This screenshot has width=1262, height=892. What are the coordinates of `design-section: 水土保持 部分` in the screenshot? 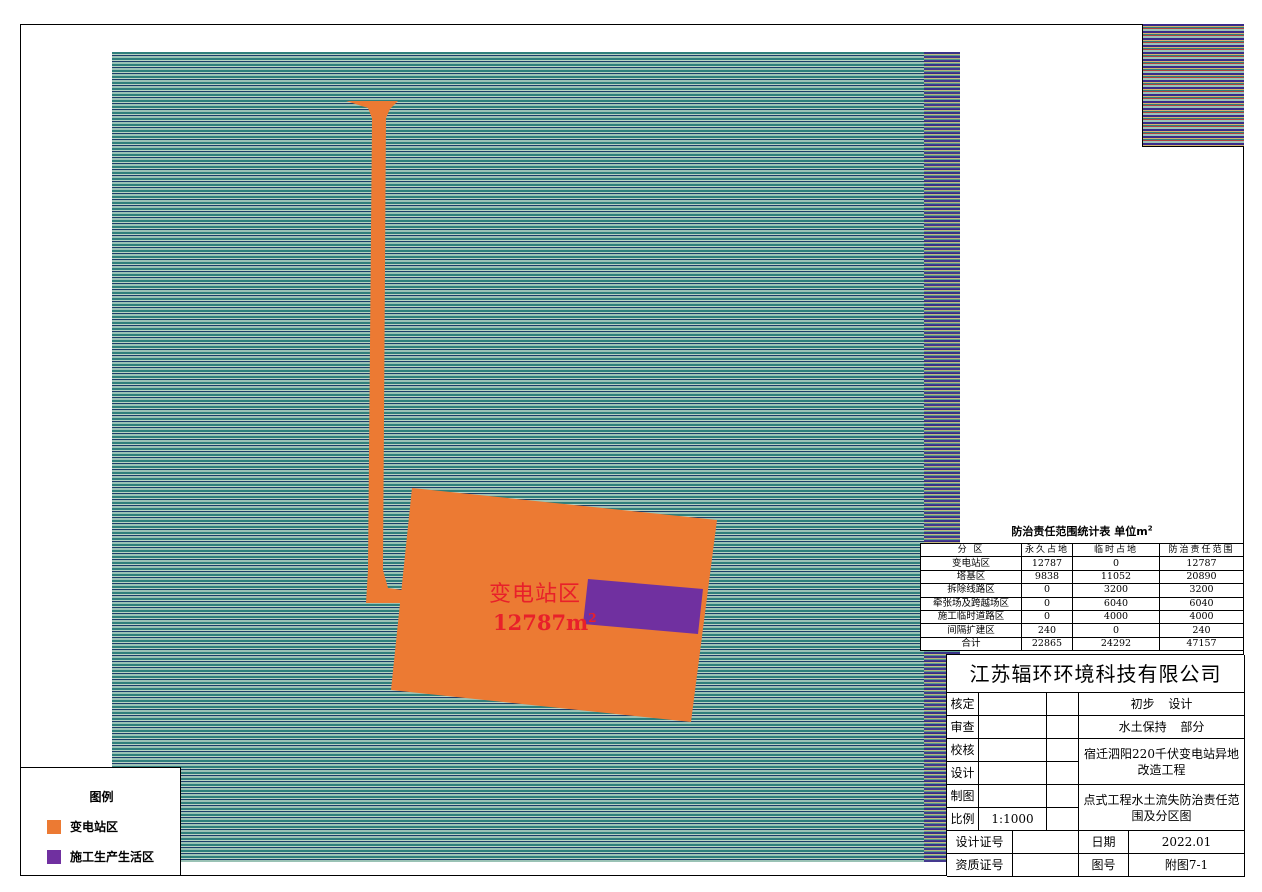 It's located at (1162, 727).